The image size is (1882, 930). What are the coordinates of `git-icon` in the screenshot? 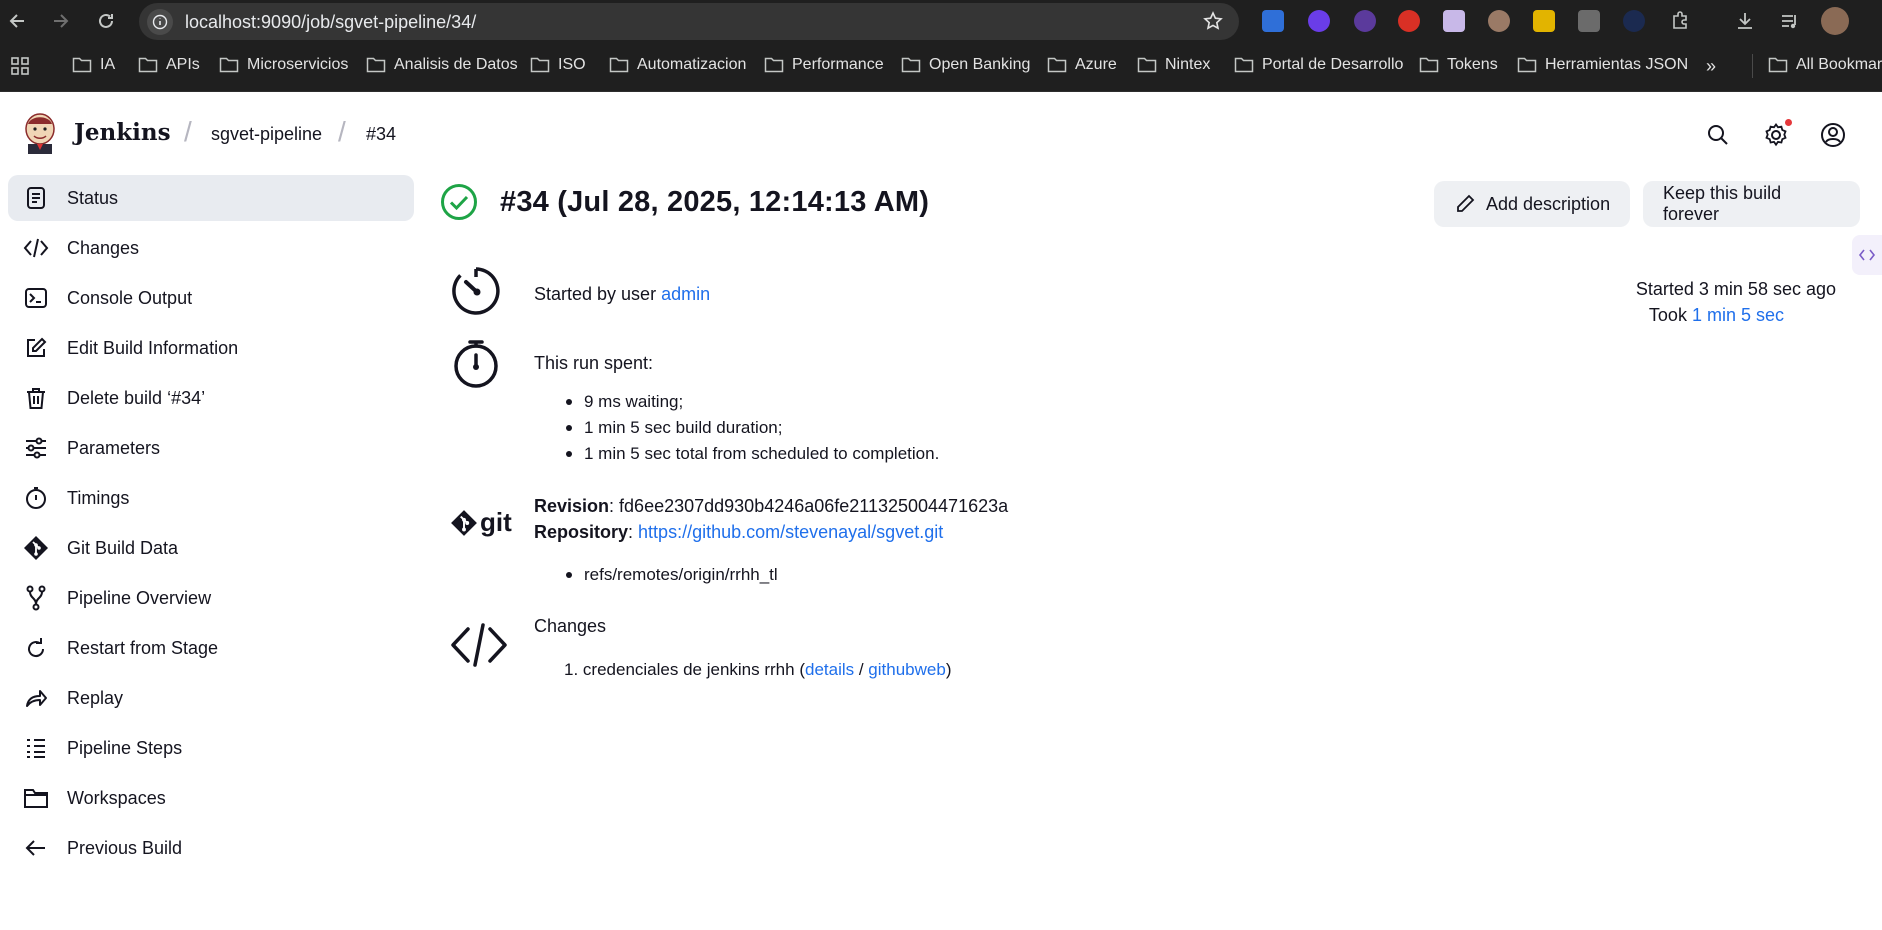 It's located at (36, 548).